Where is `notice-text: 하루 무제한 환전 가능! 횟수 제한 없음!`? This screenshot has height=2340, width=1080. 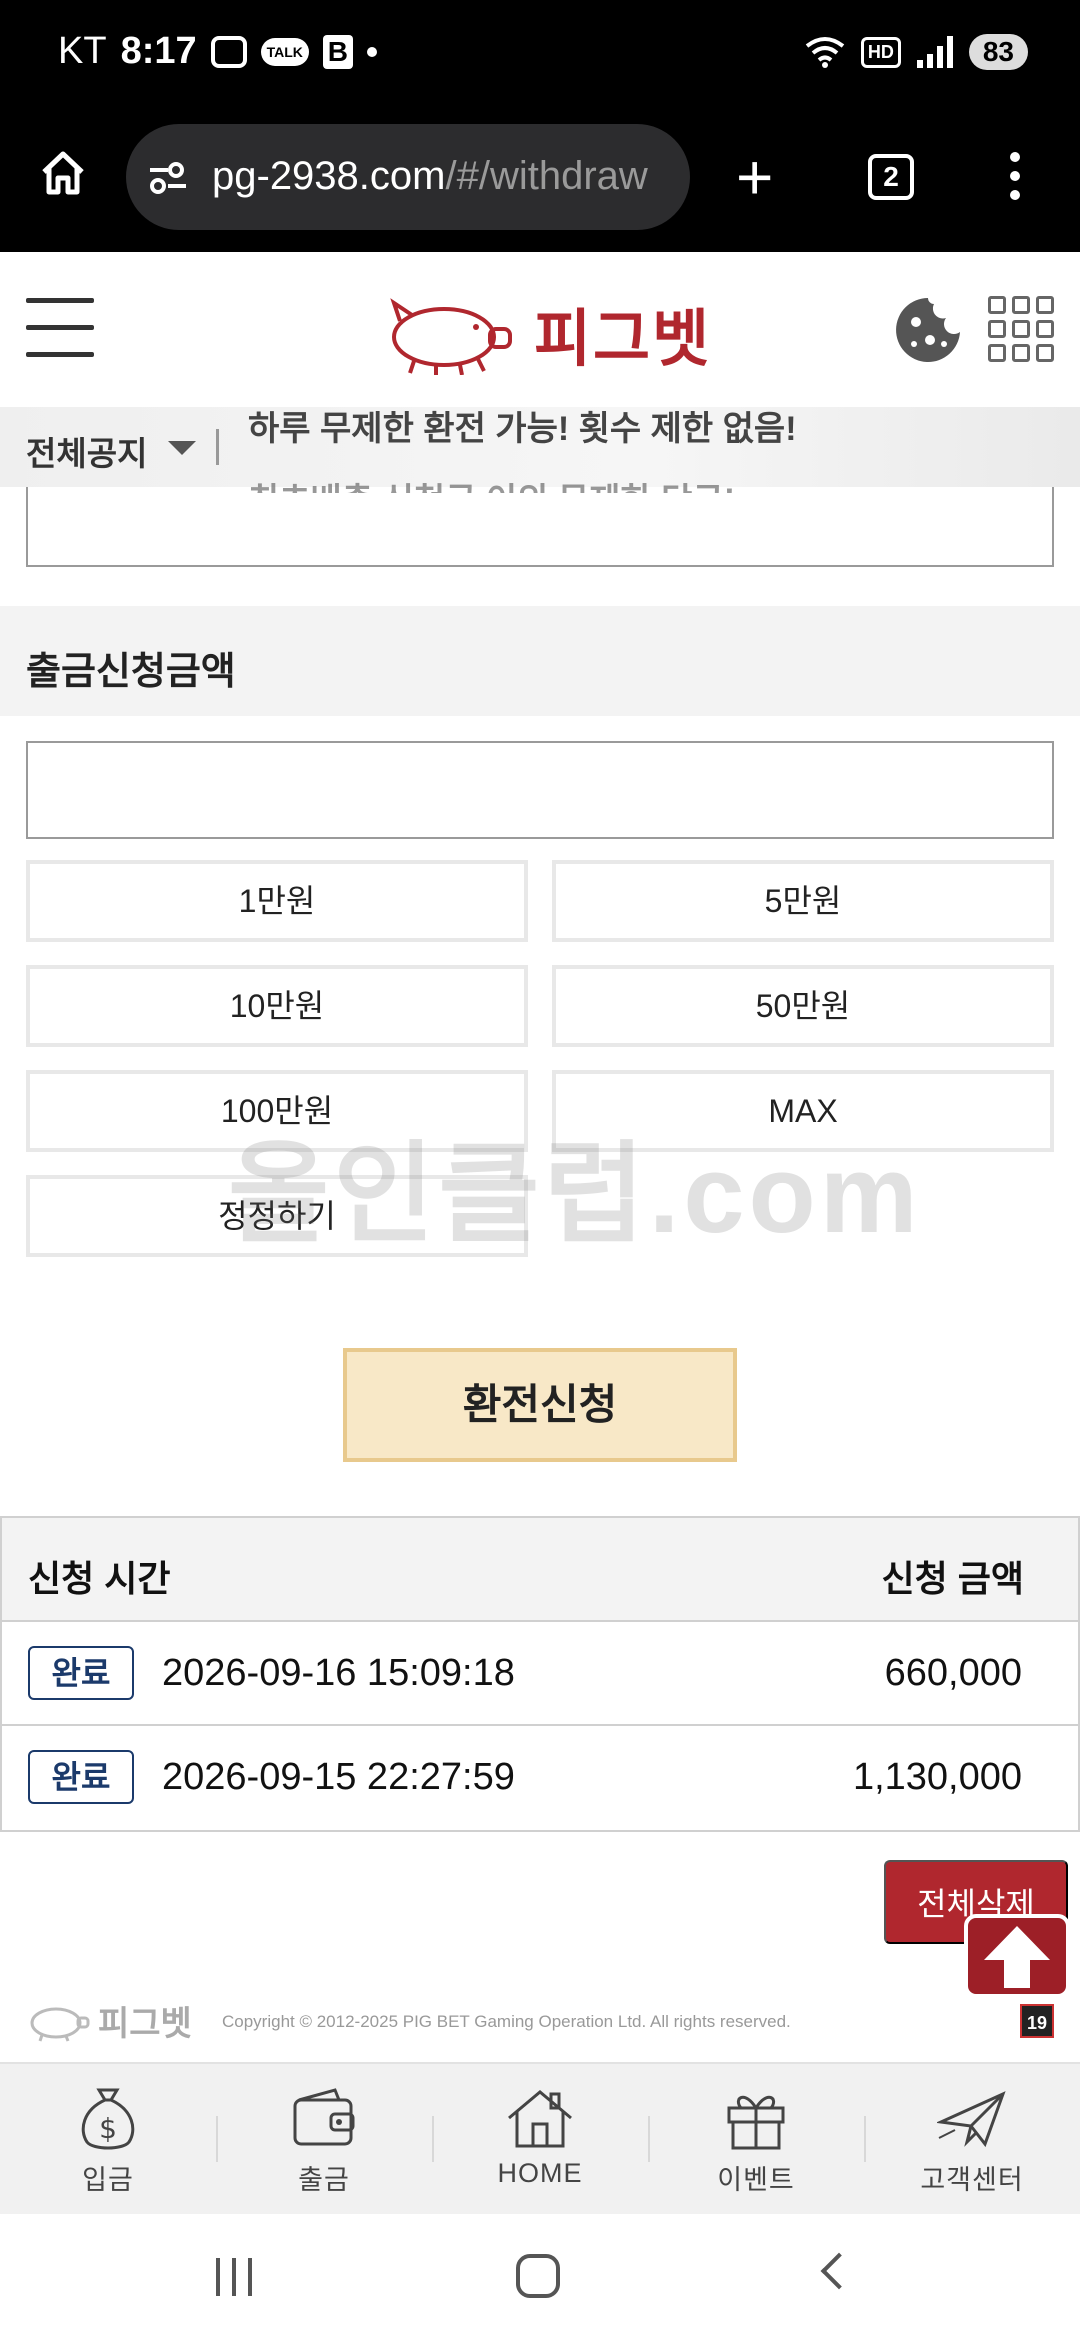
notice-text: 하루 무제한 환전 가능! 횟수 제한 없음! is located at coordinates (522, 429).